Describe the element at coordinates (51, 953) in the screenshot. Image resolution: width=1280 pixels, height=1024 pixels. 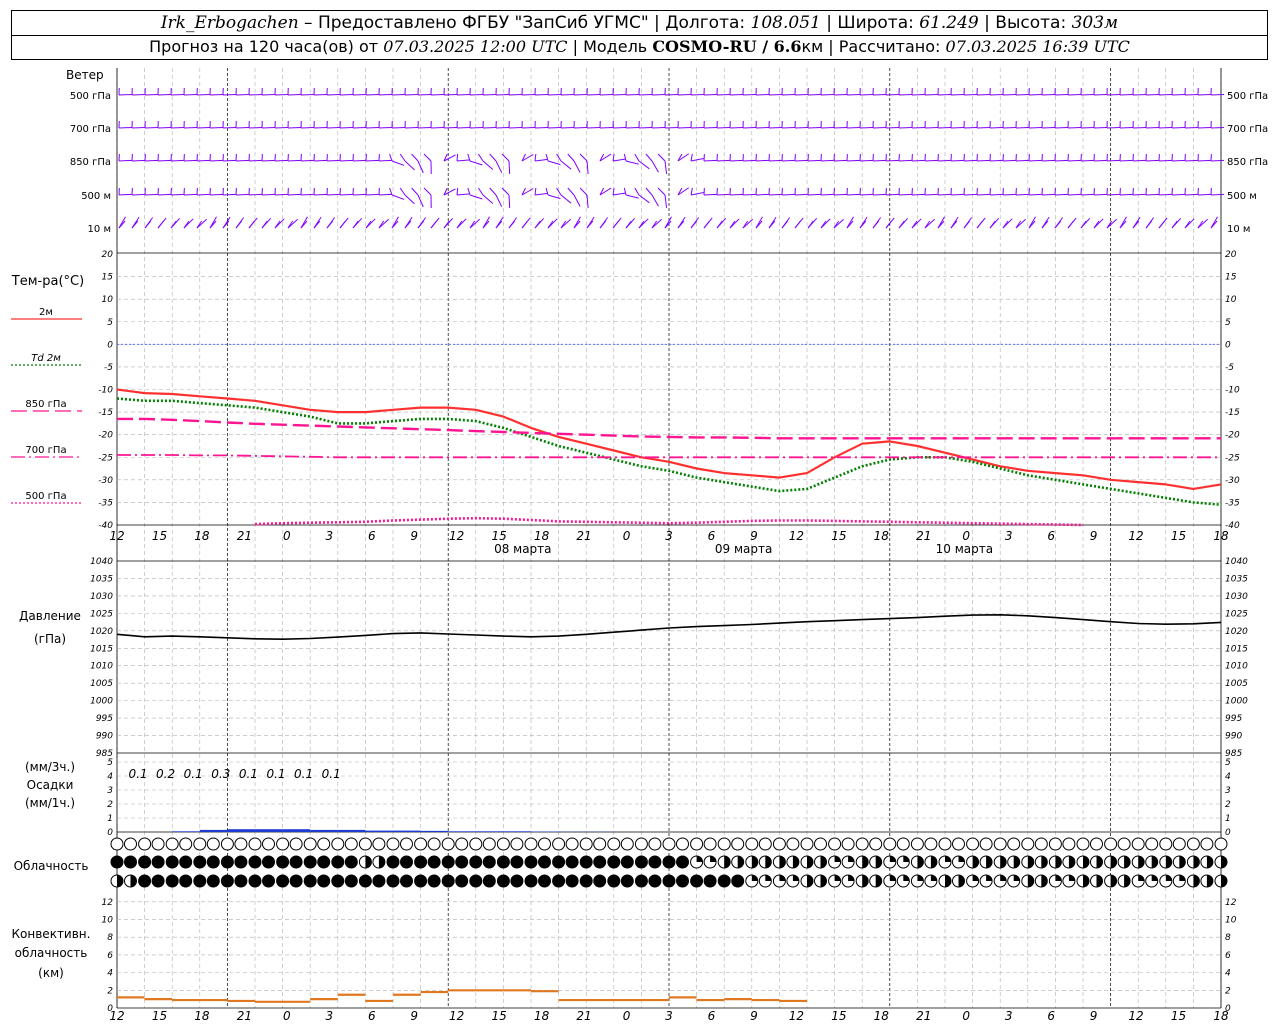
I see `conv-title-2: облачность` at that location.